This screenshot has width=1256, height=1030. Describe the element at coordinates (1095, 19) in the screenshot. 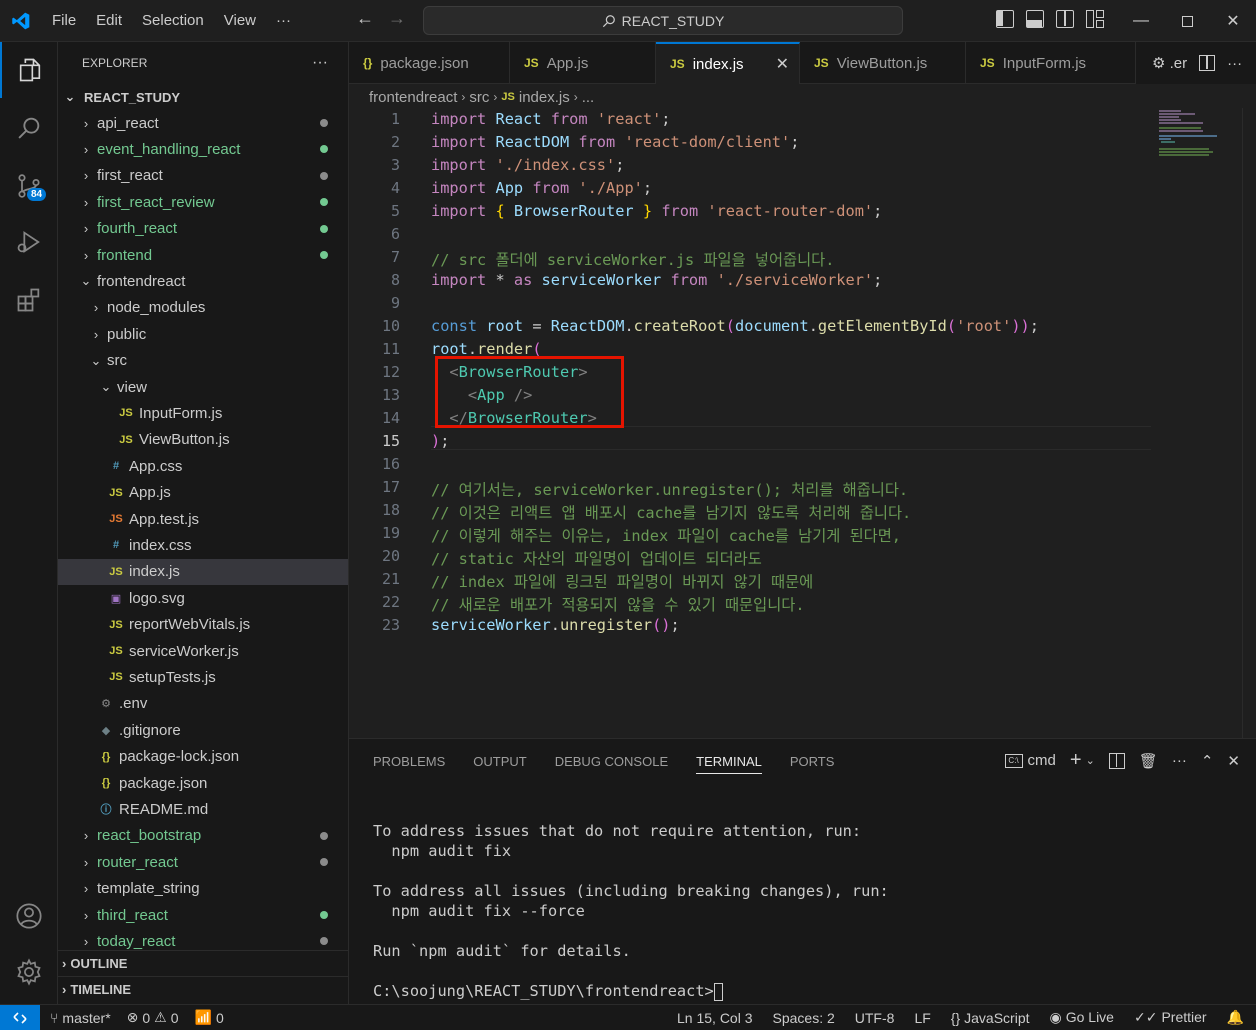

I see `customize-layout-icon` at that location.